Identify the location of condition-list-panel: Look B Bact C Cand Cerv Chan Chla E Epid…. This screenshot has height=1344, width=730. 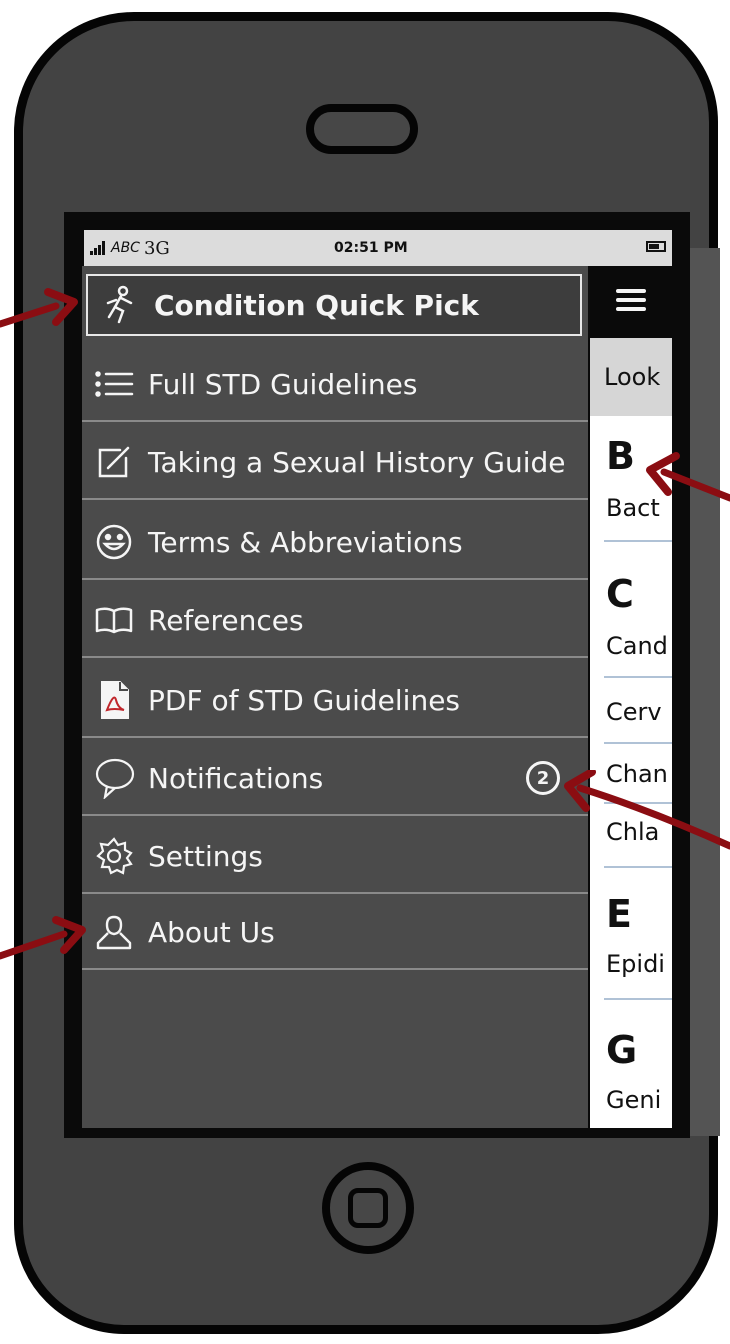
(631, 697).